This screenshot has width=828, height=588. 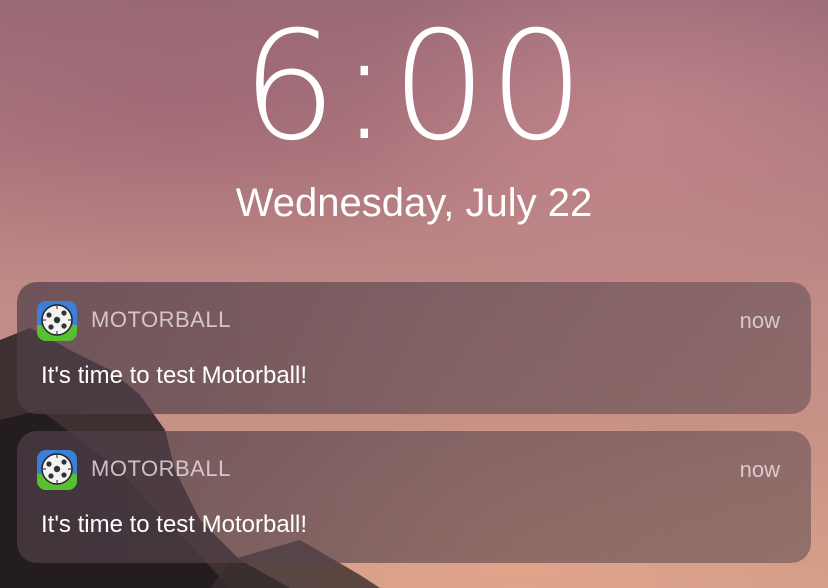 What do you see at coordinates (414, 87) in the screenshot?
I see `lock-screen-time: 6:00` at bounding box center [414, 87].